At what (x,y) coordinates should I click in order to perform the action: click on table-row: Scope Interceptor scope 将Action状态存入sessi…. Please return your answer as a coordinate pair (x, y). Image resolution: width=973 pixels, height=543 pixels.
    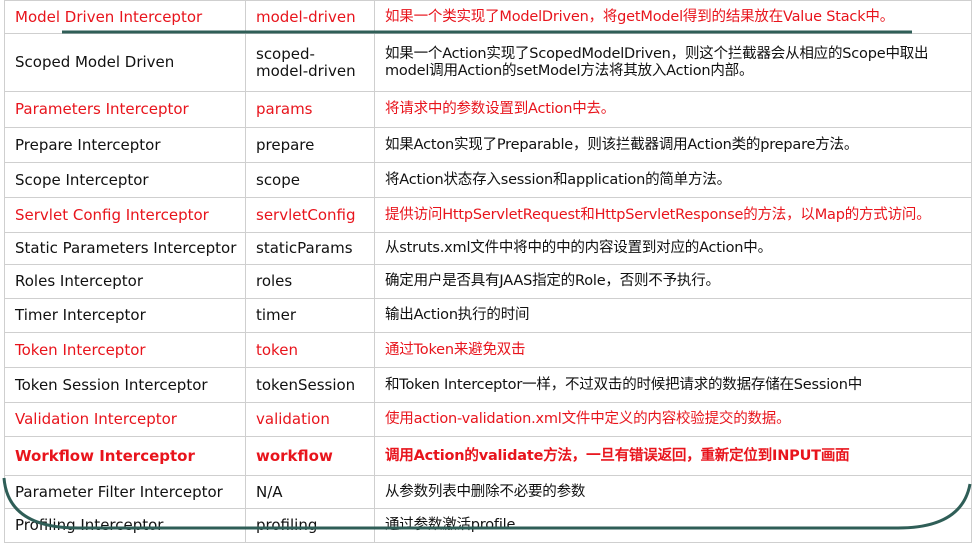
    Looking at the image, I should click on (488, 180).